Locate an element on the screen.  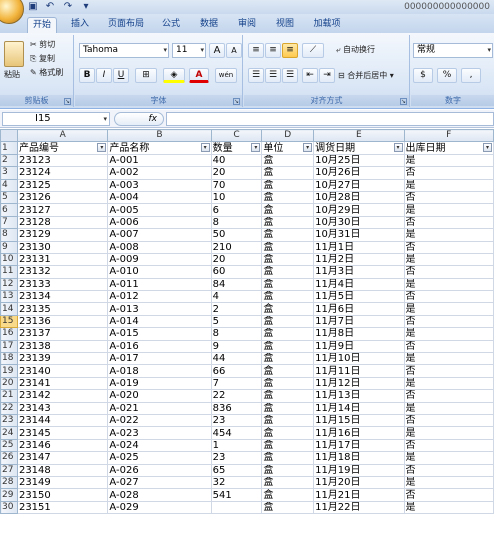
format-painter-button: ✎ 格式刷 is located at coordinates (46, 73).